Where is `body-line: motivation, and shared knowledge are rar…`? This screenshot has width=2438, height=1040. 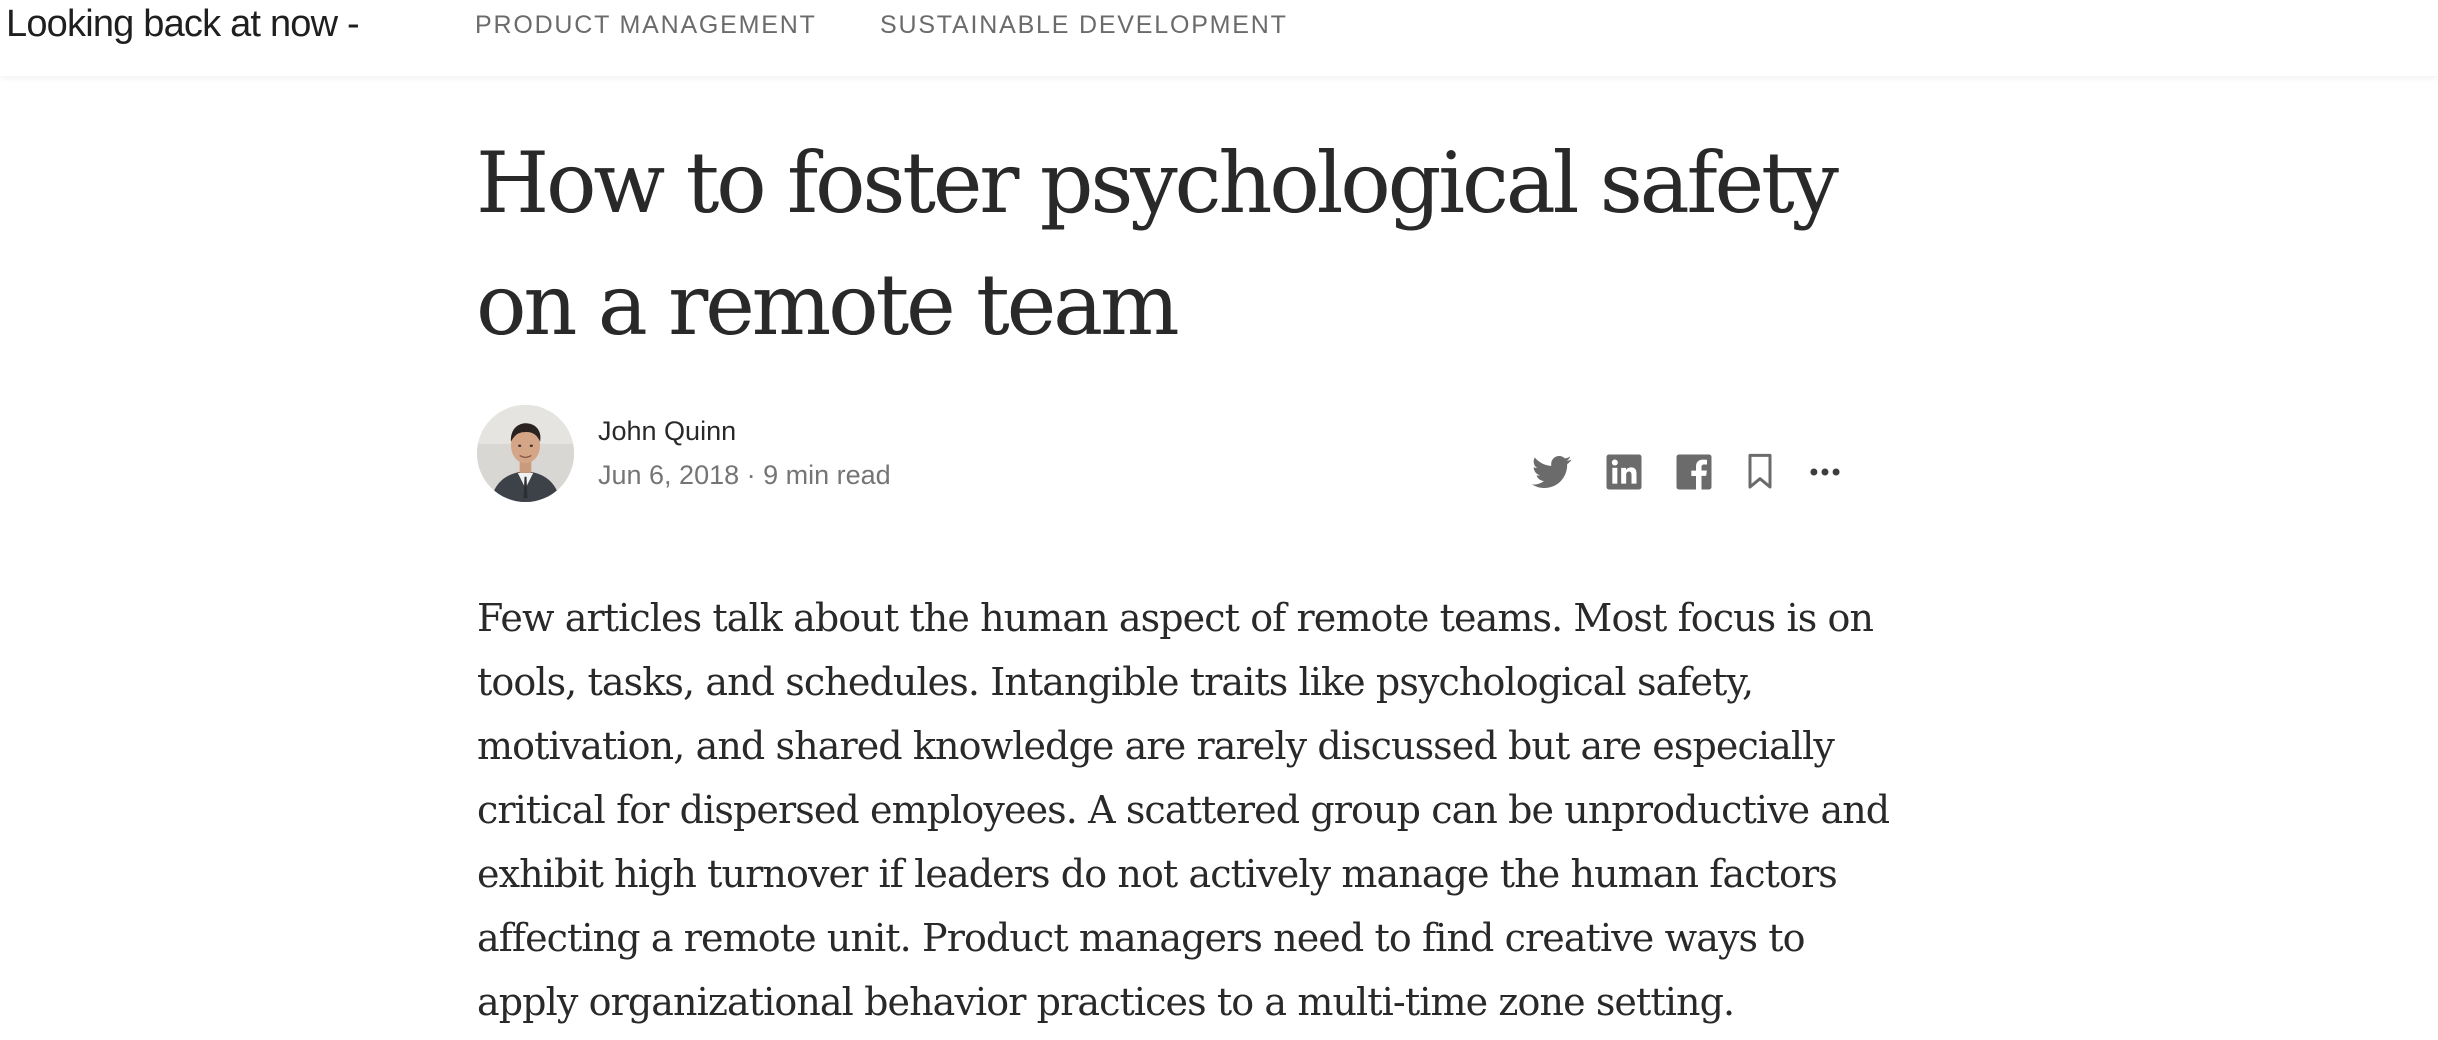 body-line: motivation, and shared knowledge are rar… is located at coordinates (1156, 746).